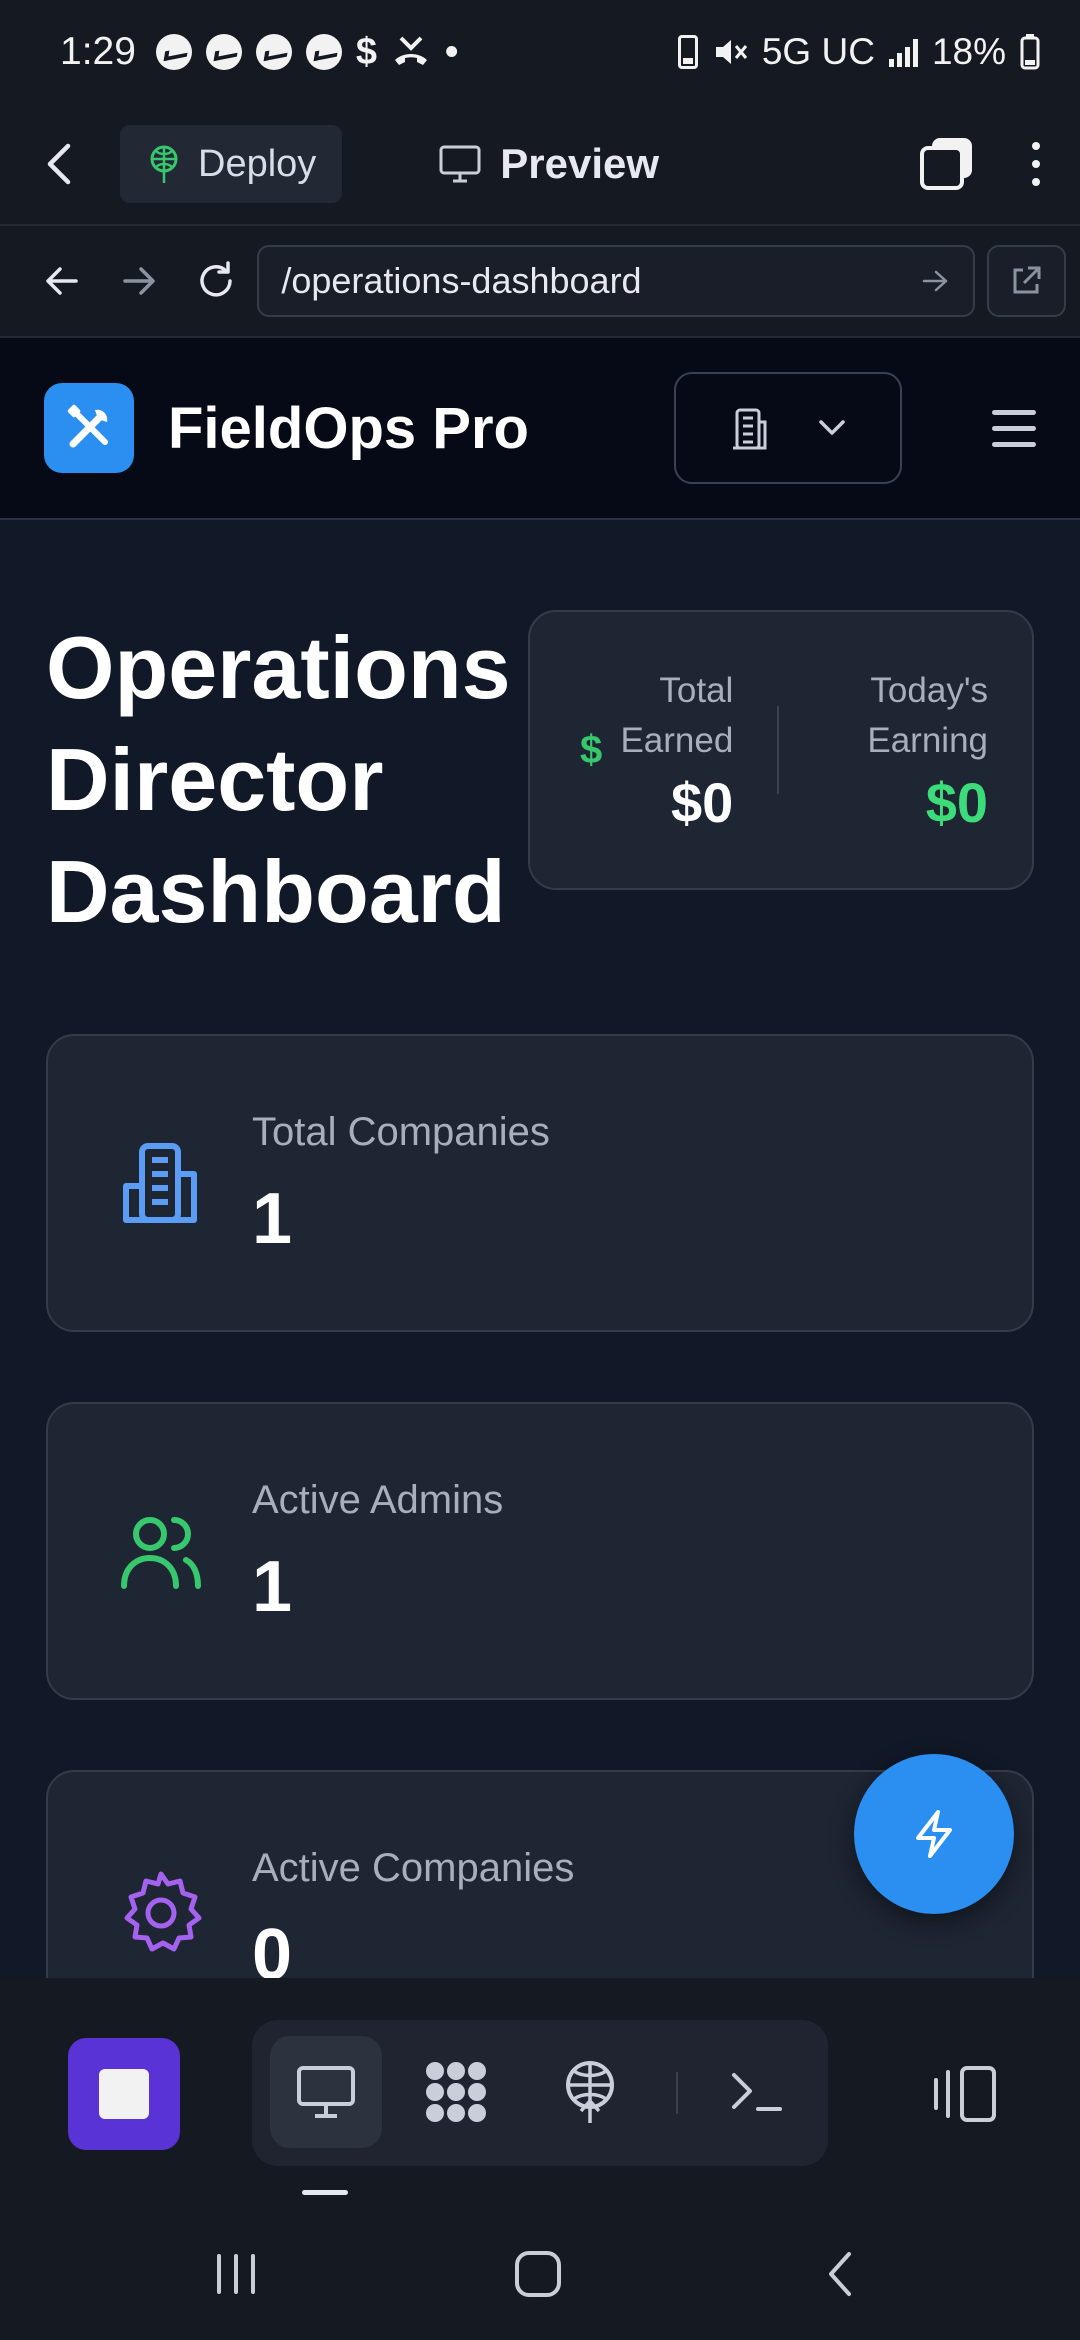  I want to click on battery-icon, so click(1030, 52).